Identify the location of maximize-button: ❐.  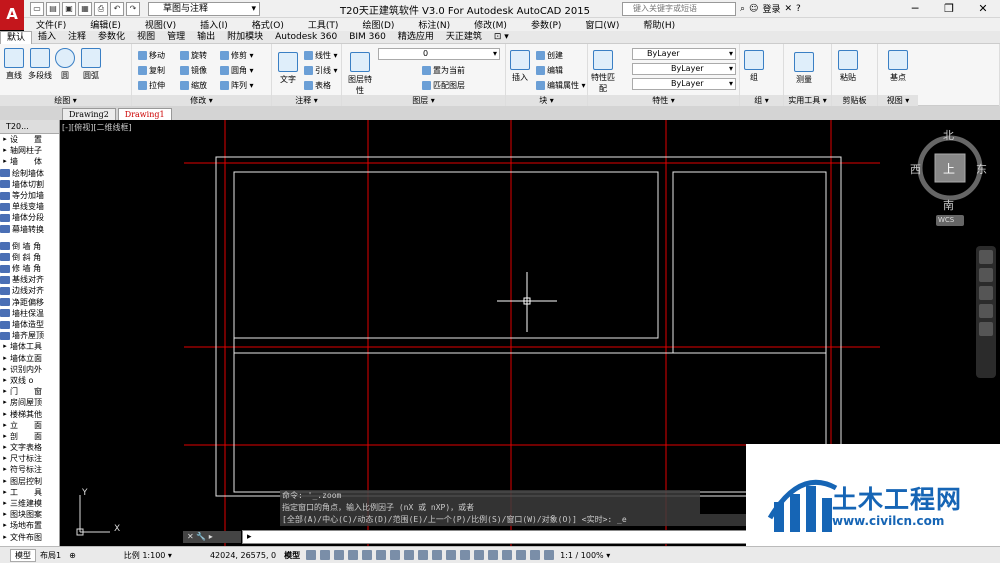
(949, 9).